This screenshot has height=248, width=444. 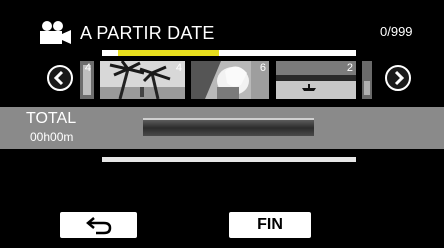 I want to click on page-title: A PARTIR DATE, so click(x=147, y=33).